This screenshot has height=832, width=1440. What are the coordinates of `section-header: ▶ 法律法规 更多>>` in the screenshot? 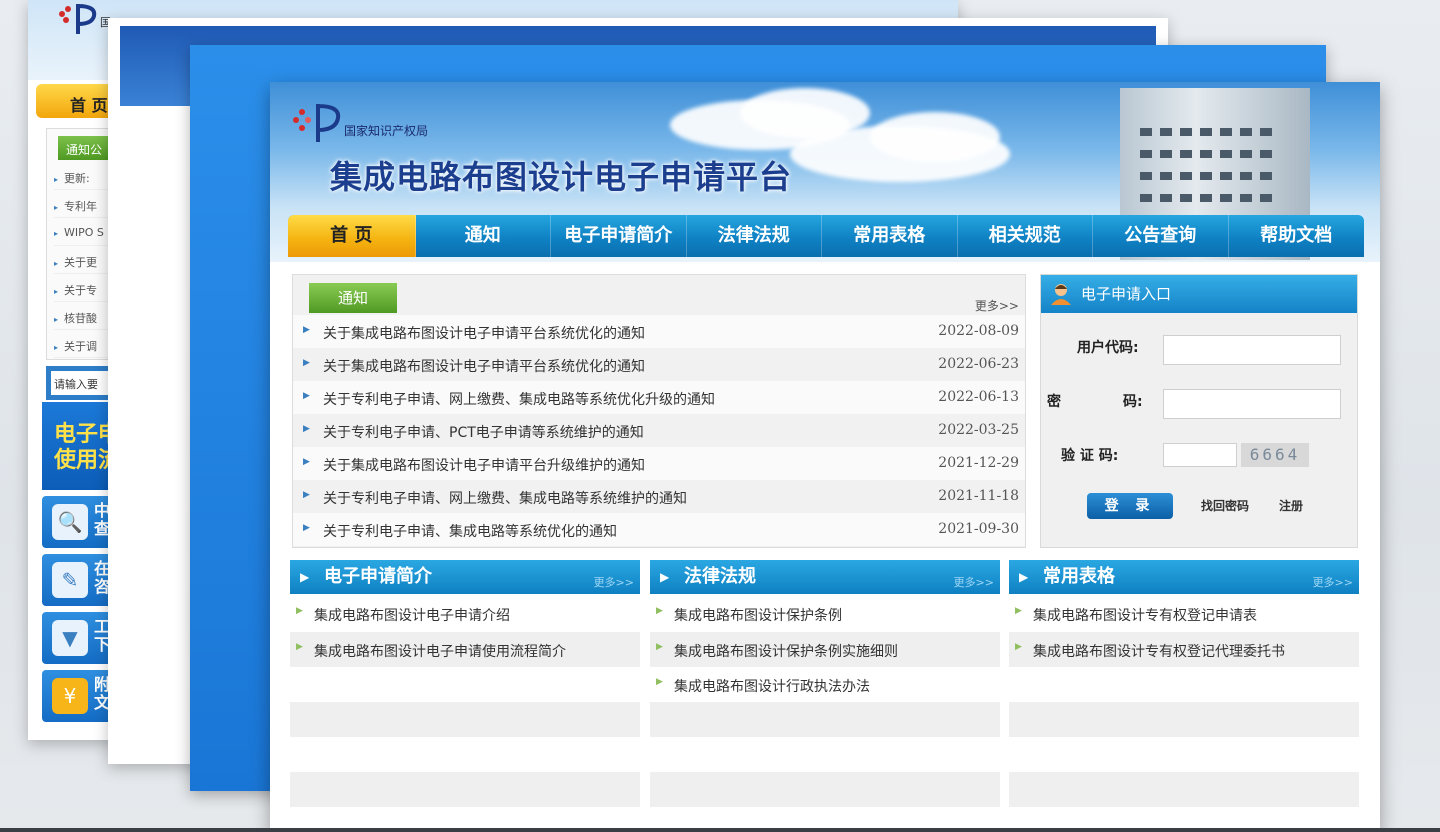 It's located at (825, 577).